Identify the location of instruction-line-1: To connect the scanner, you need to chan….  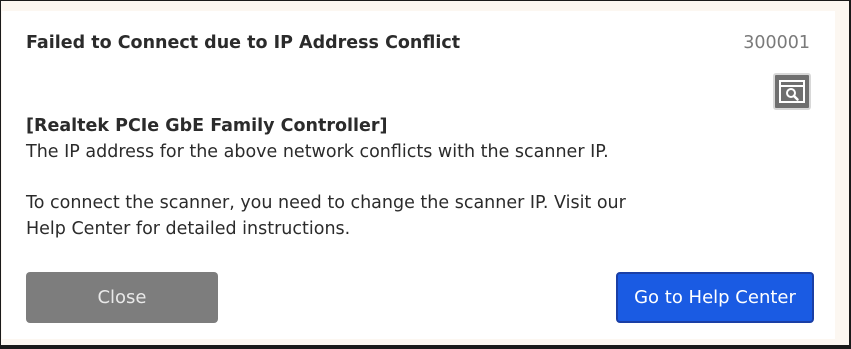
(326, 203).